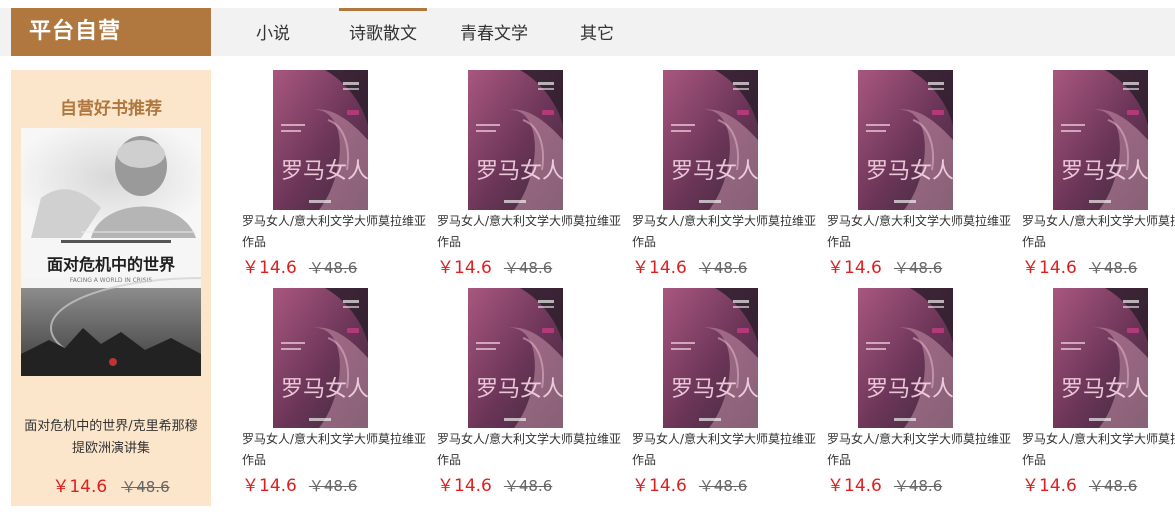 Image resolution: width=1175 pixels, height=515 pixels. Describe the element at coordinates (383, 32) in the screenshot. I see `tab-shige-sanwen: 诗歌散文` at that location.